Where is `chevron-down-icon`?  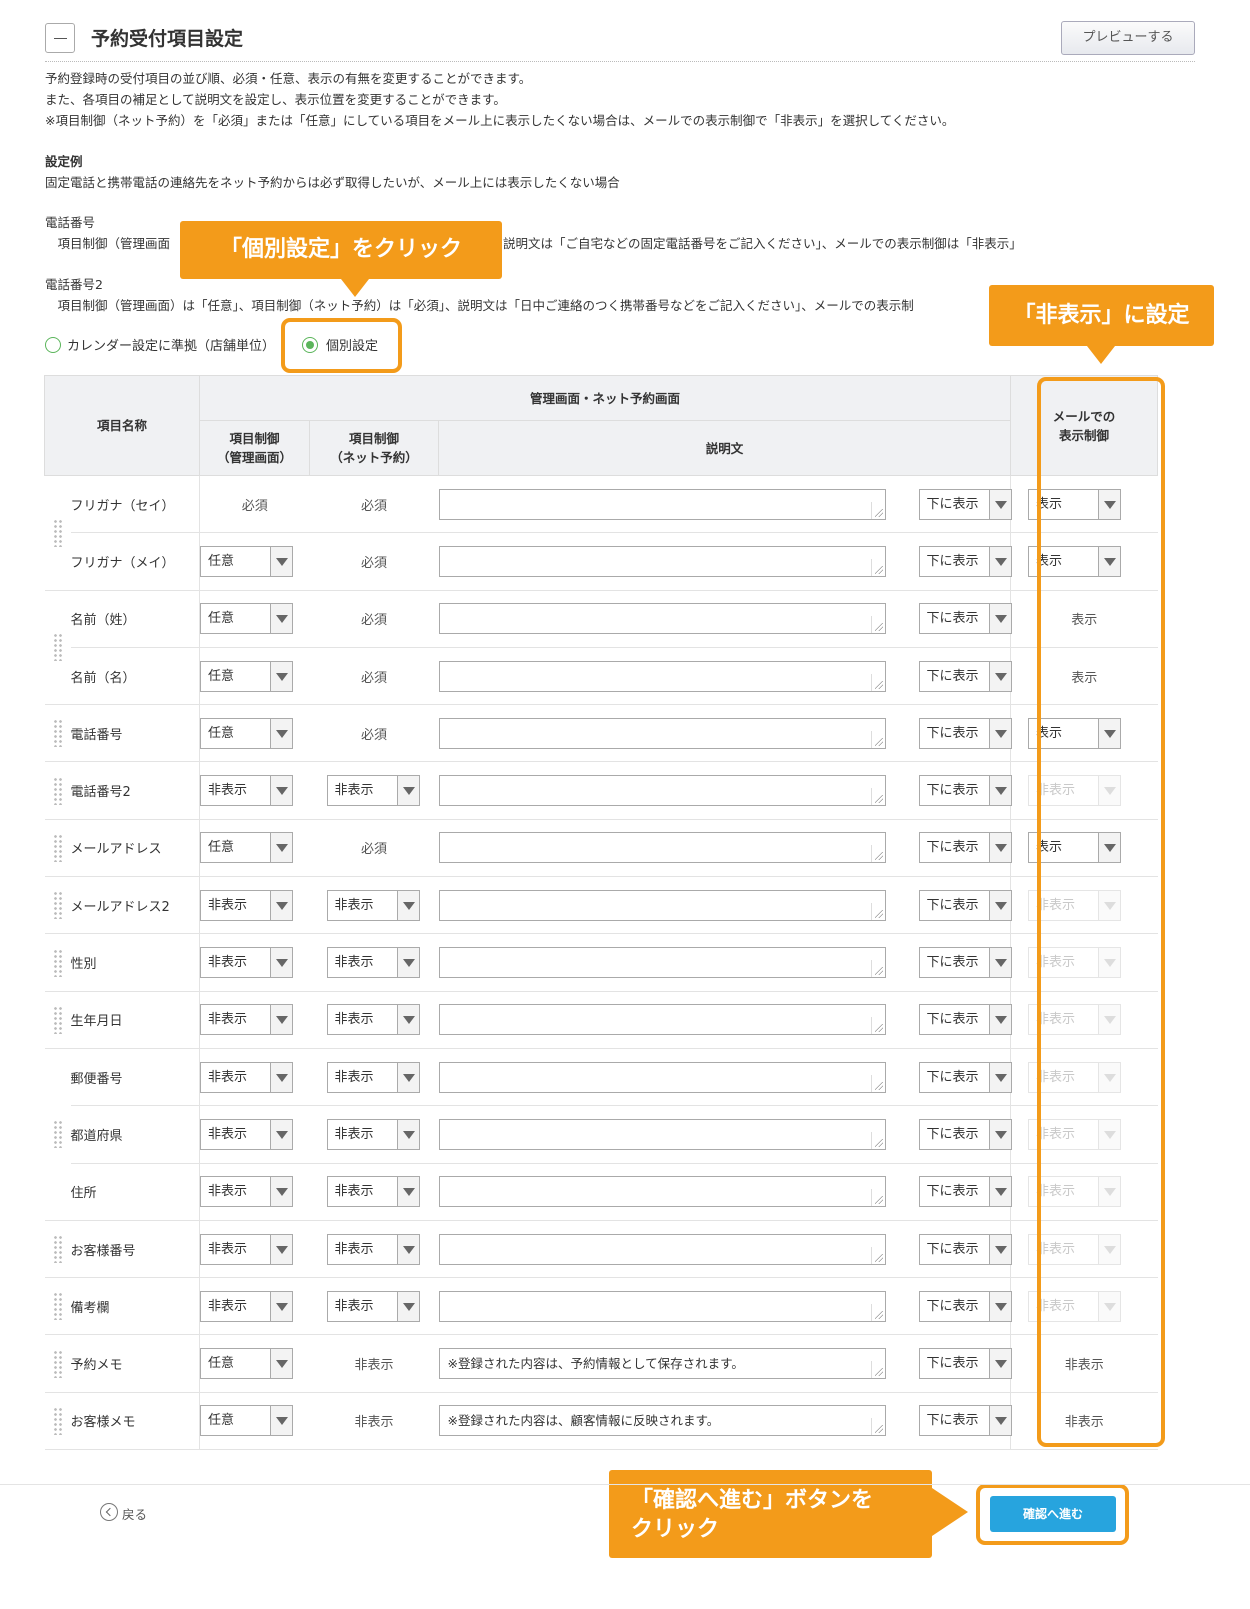
chevron-down-icon is located at coordinates (999, 561).